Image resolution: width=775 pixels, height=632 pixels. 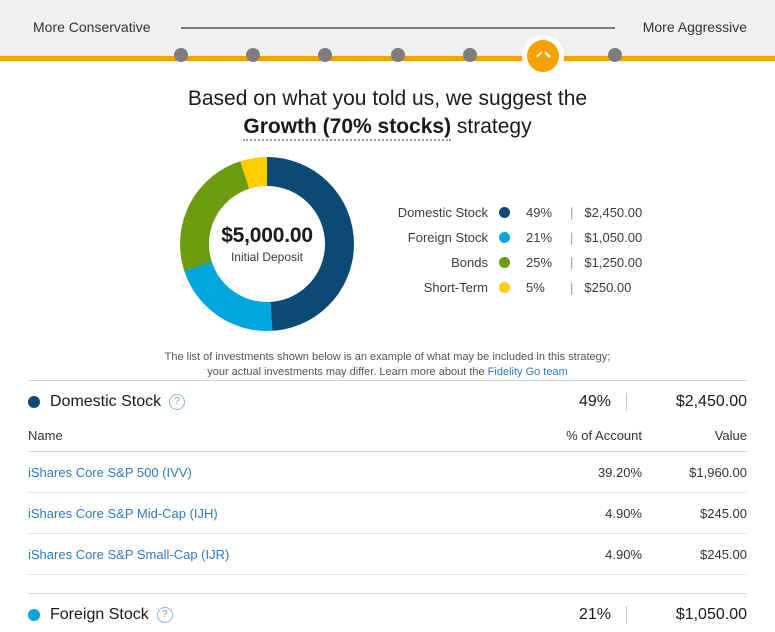 I want to click on holding-value: $1,960.00, so click(x=694, y=472).